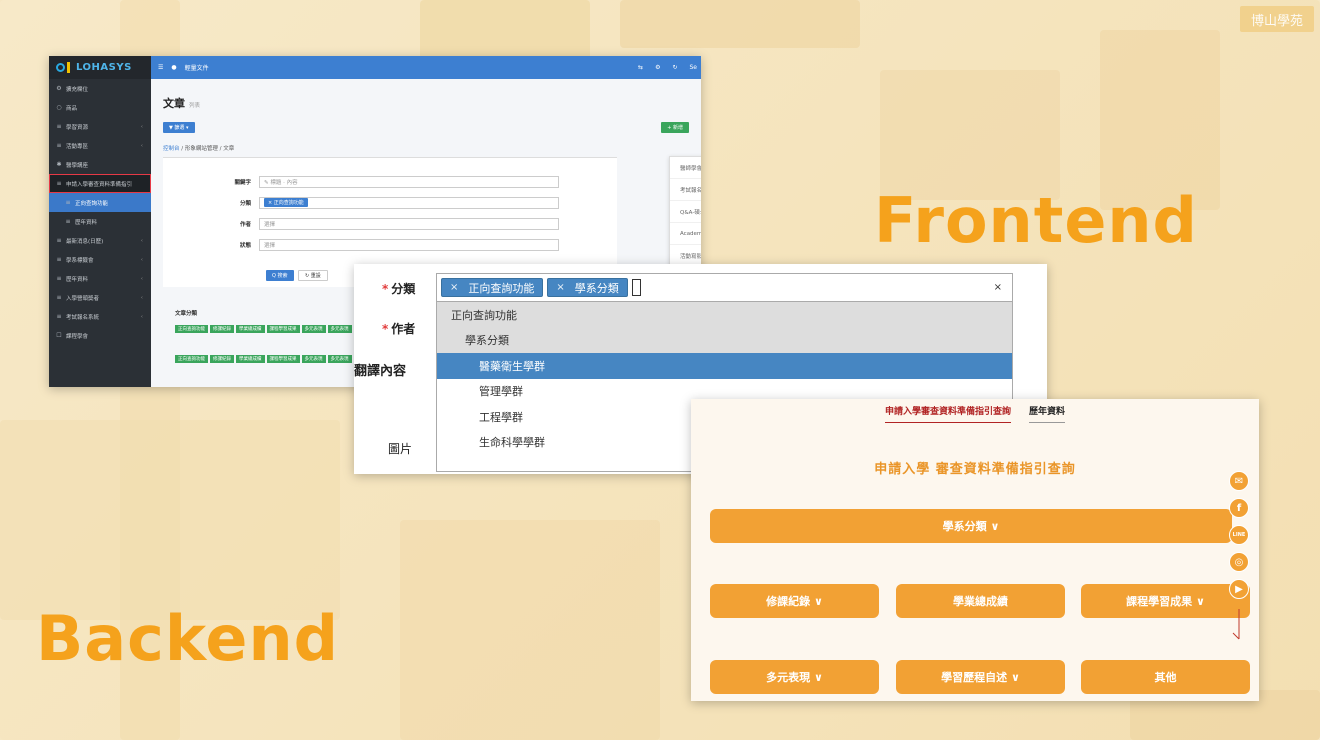  What do you see at coordinates (100, 164) in the screenshot?
I see `sidebar-item: ✱ 醫學講座` at bounding box center [100, 164].